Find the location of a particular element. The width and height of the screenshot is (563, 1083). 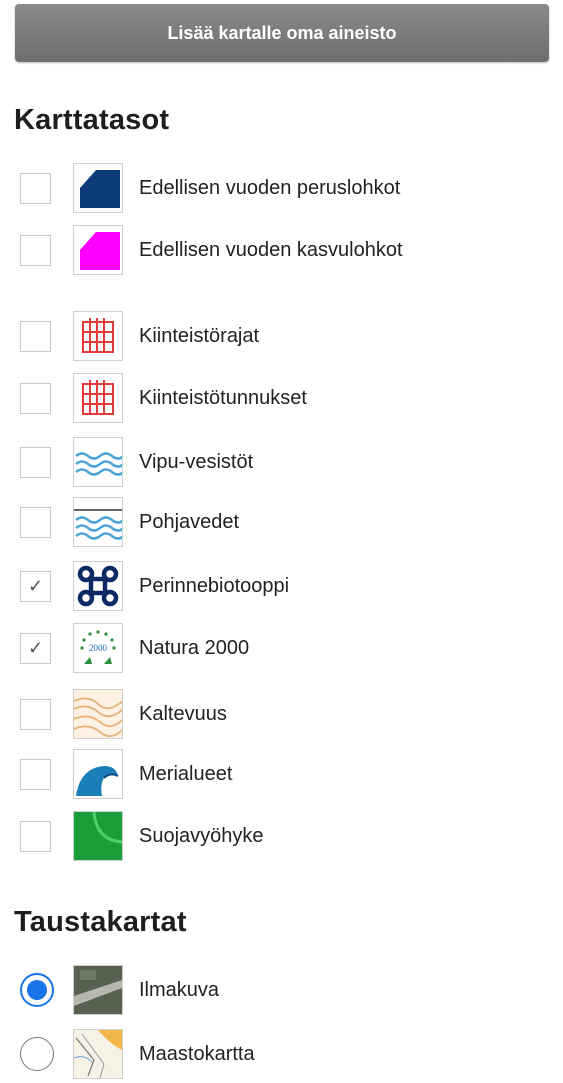

radio-selected-dot is located at coordinates (37, 990).